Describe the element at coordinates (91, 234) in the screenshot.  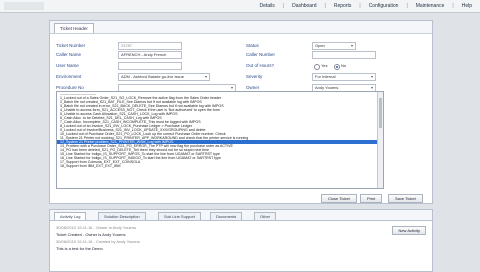
I see `activity-entry: Ticket Created - Owner is Andy Youens` at that location.